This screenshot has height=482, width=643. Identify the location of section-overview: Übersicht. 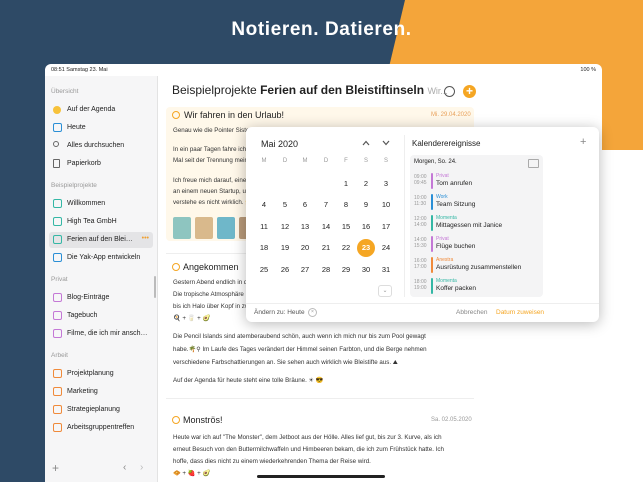
(65, 91).